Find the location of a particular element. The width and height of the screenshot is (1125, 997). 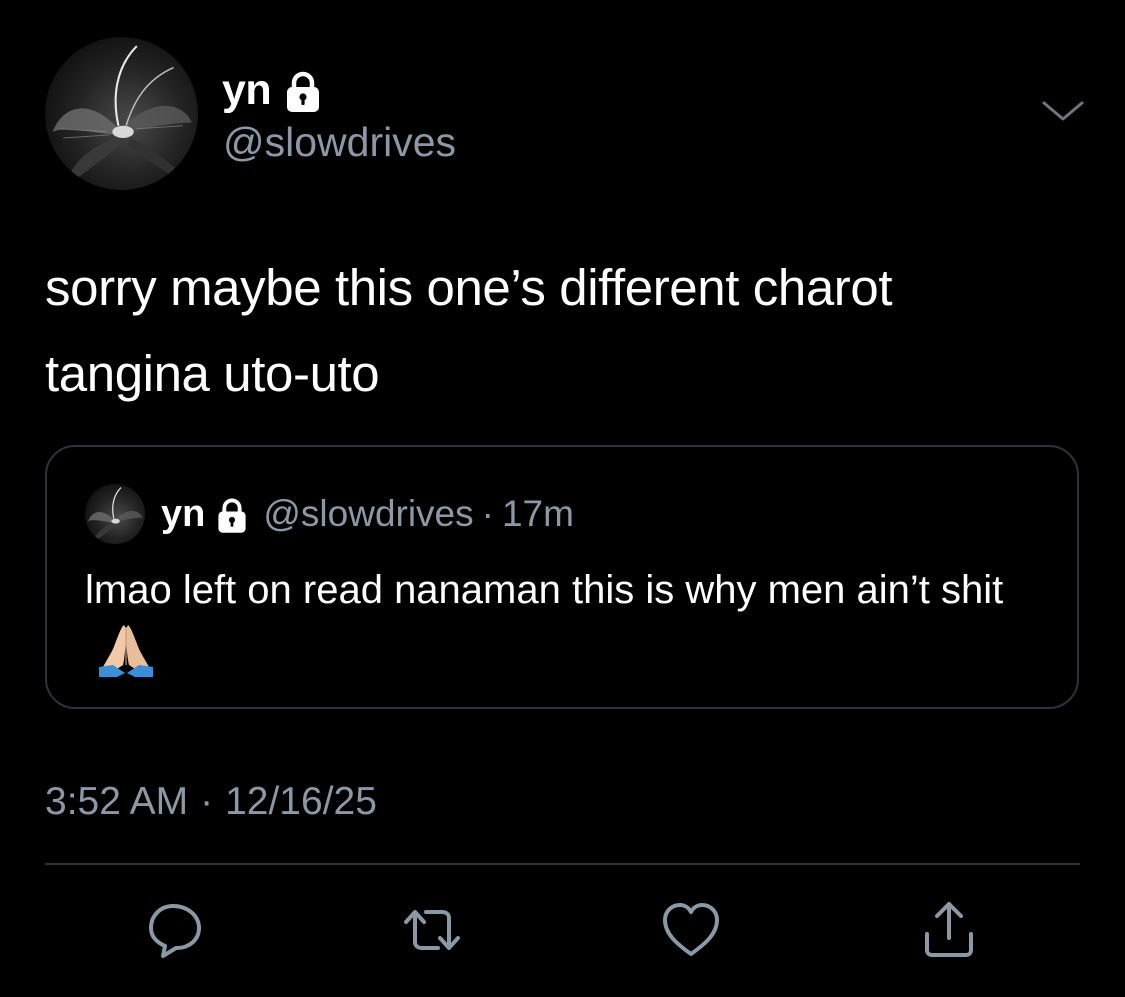

tweet-timestamp: 3:52 AM · 12/16/25 is located at coordinates (211, 802).